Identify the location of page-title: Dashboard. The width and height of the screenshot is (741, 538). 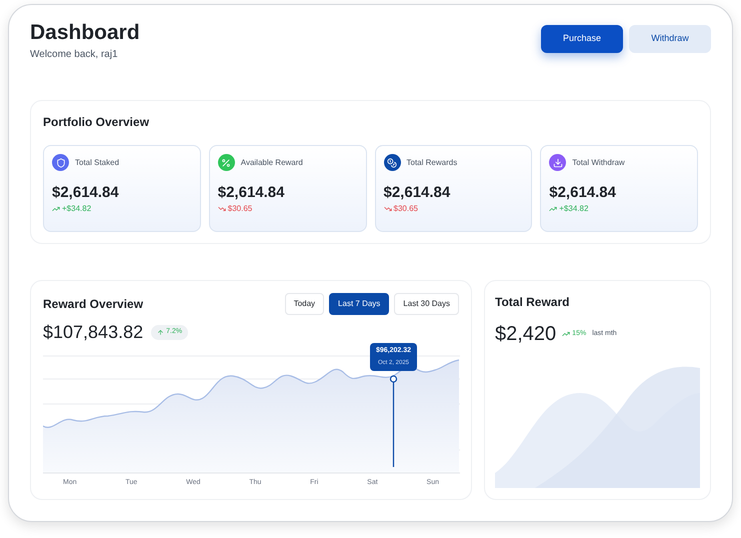
(85, 33).